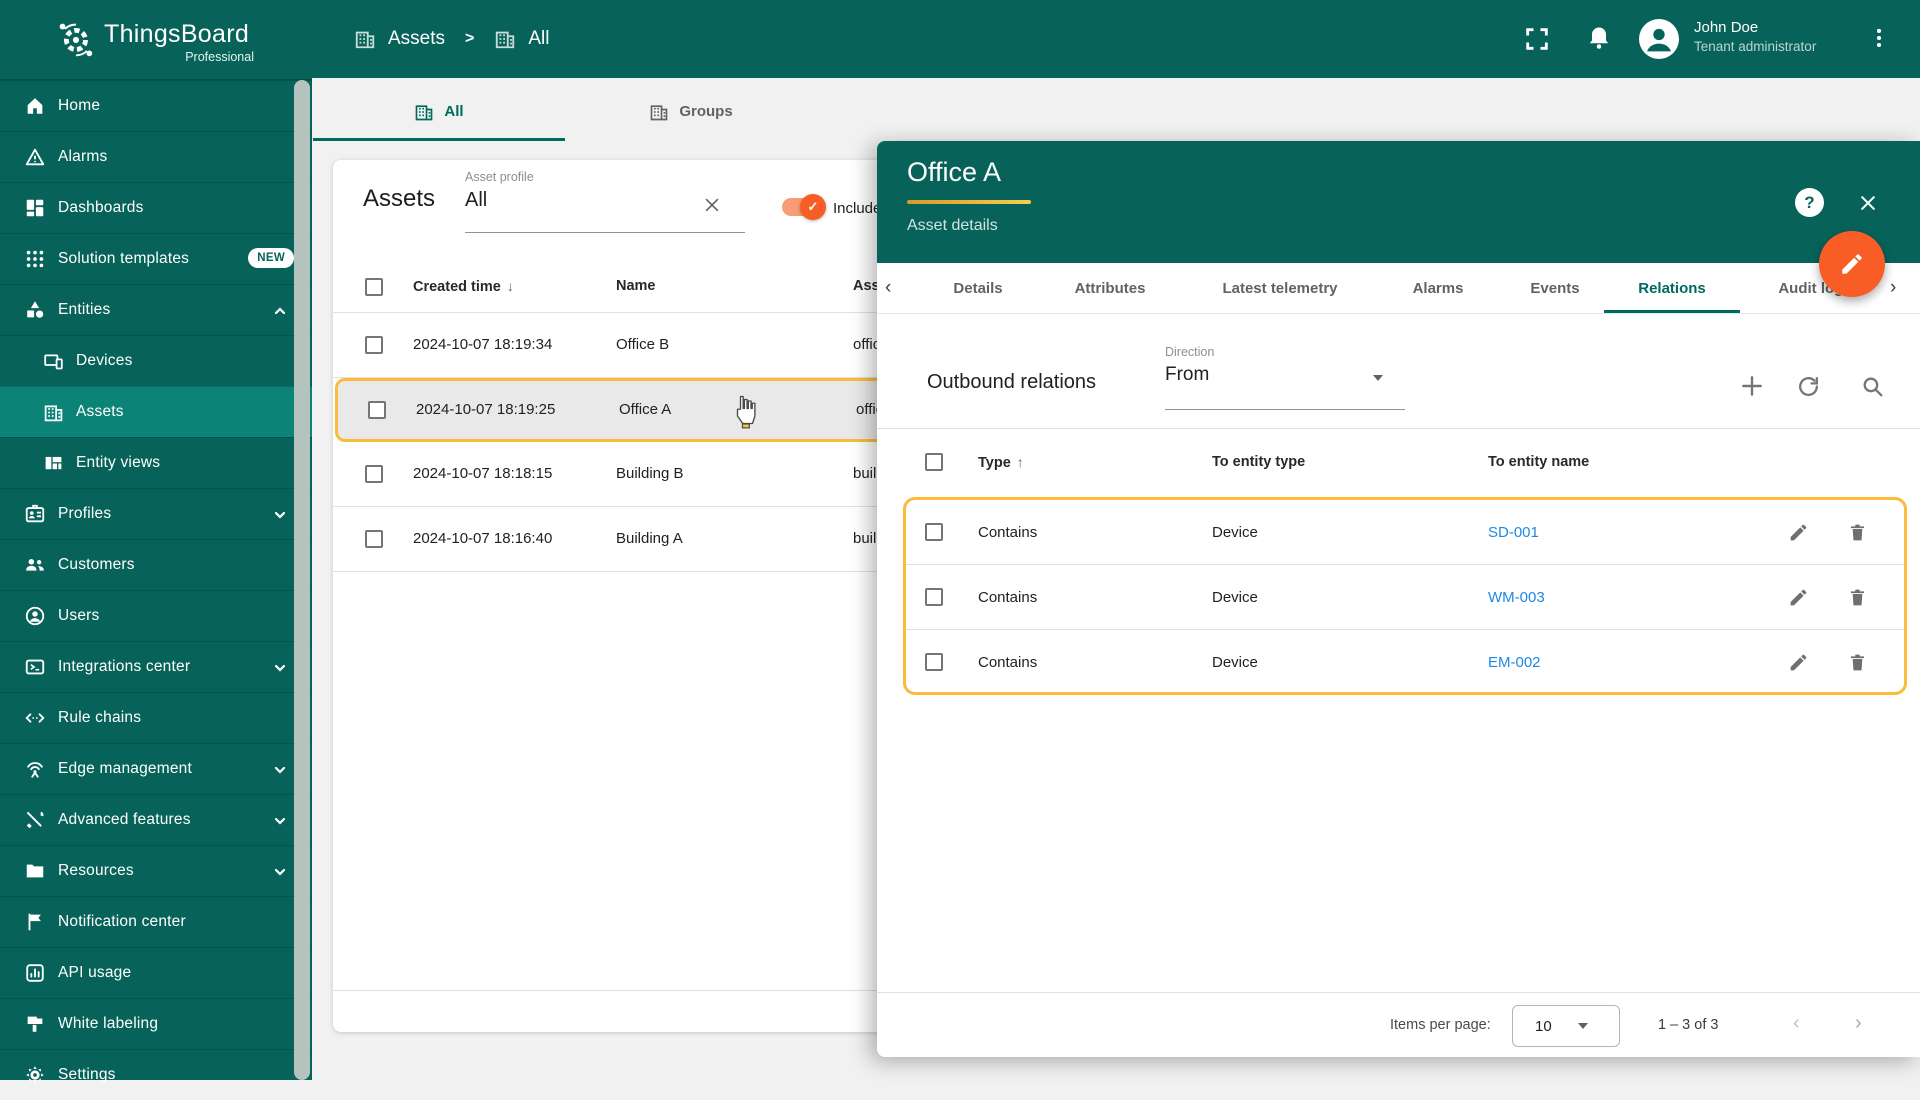 The height and width of the screenshot is (1100, 1920). What do you see at coordinates (483, 344) in the screenshot?
I see `cell-created-time: 2024-10-07 18:19:34` at bounding box center [483, 344].